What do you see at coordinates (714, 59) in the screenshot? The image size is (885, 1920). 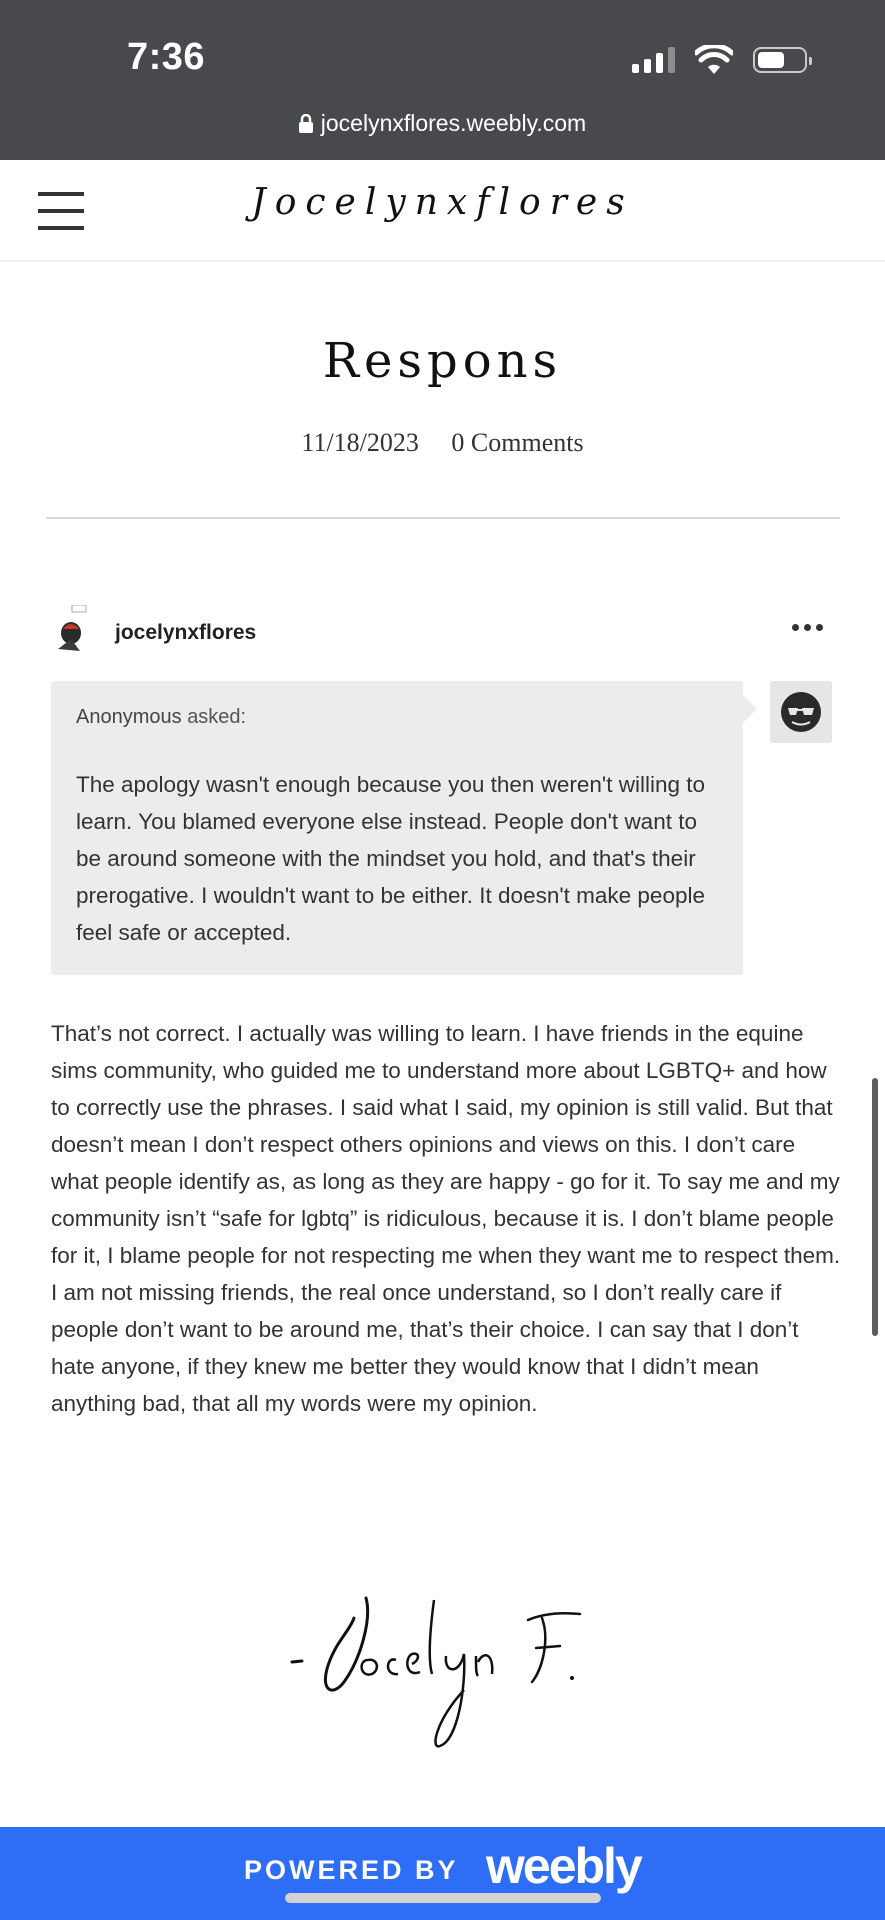 I see `wifi-icon` at bounding box center [714, 59].